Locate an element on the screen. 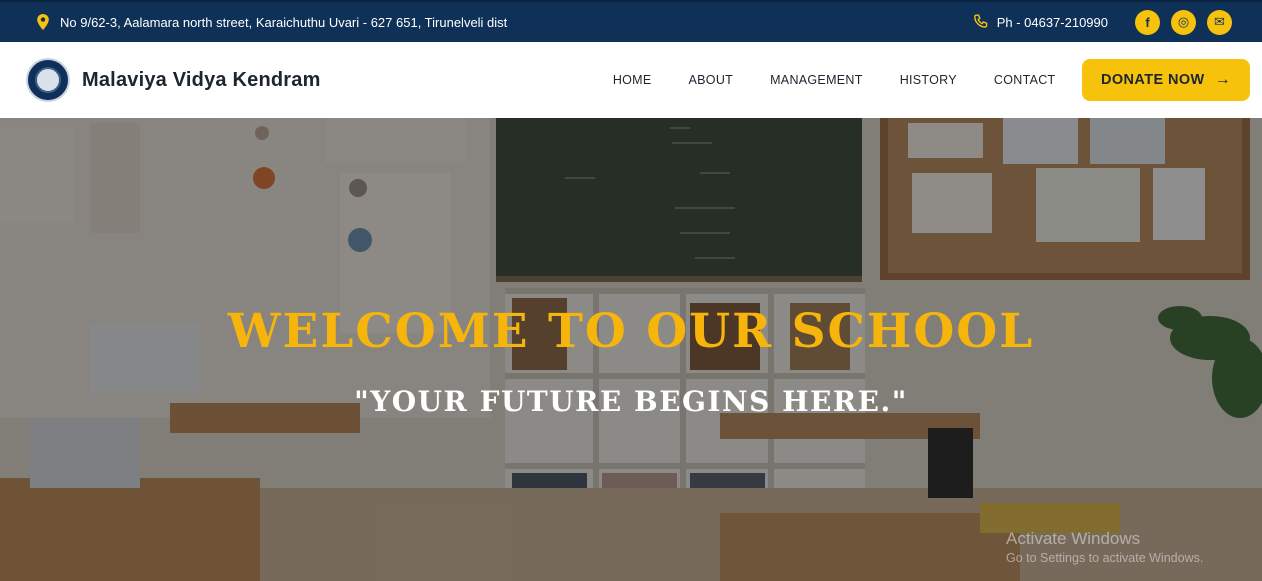 This screenshot has height=581, width=1262. school-logo is located at coordinates (48, 80).